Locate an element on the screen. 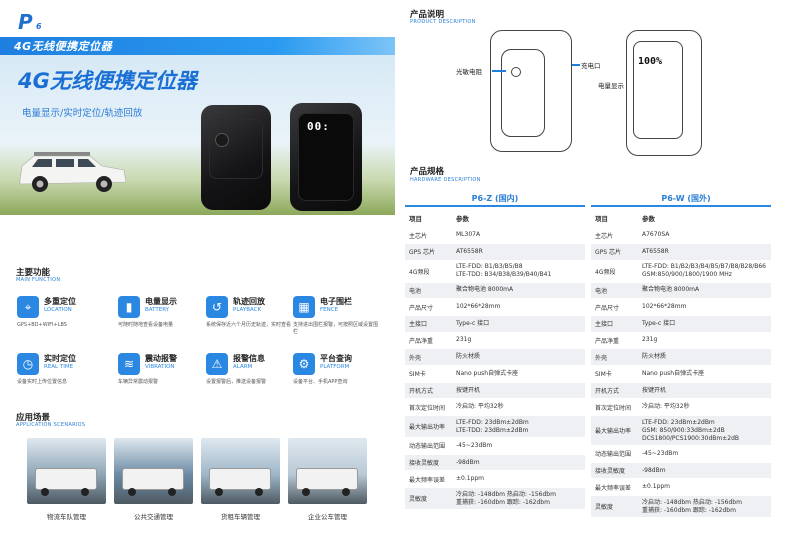 The image size is (790, 553). product-desc-subtitle: PRODUCT DESCRIPTION is located at coordinates (443, 22).